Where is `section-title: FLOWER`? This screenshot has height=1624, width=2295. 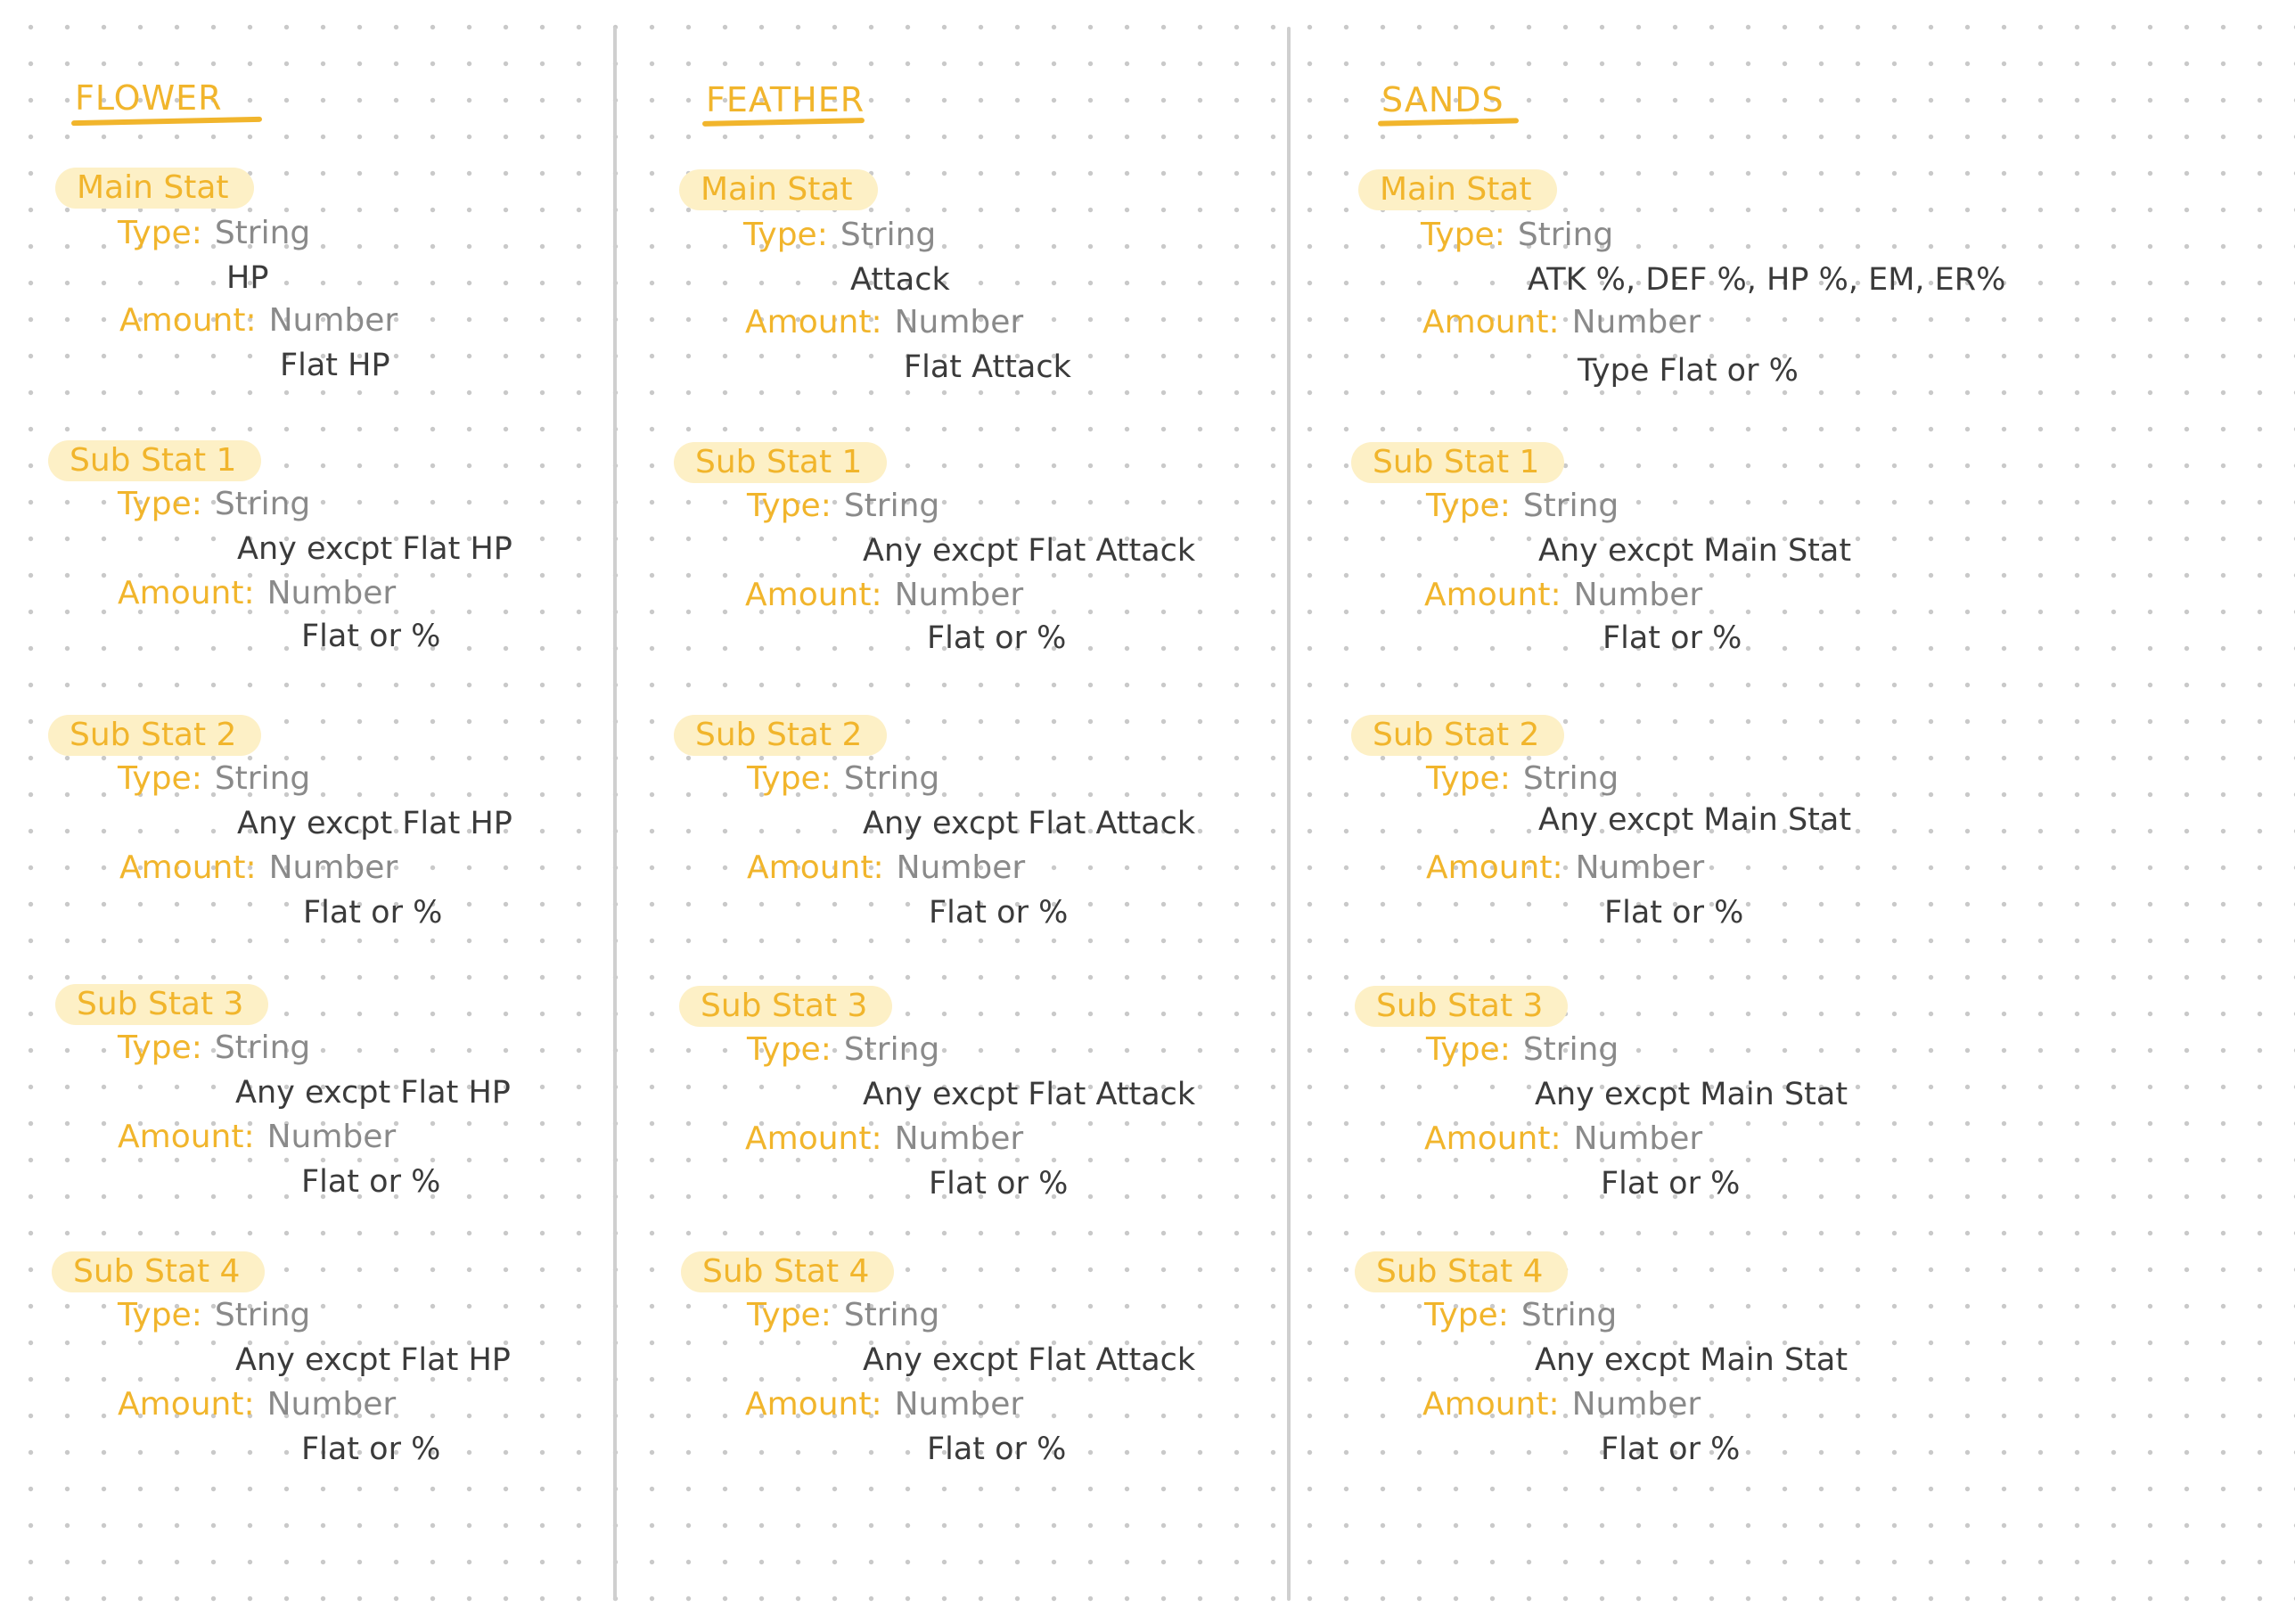
section-title: FLOWER is located at coordinates (149, 98).